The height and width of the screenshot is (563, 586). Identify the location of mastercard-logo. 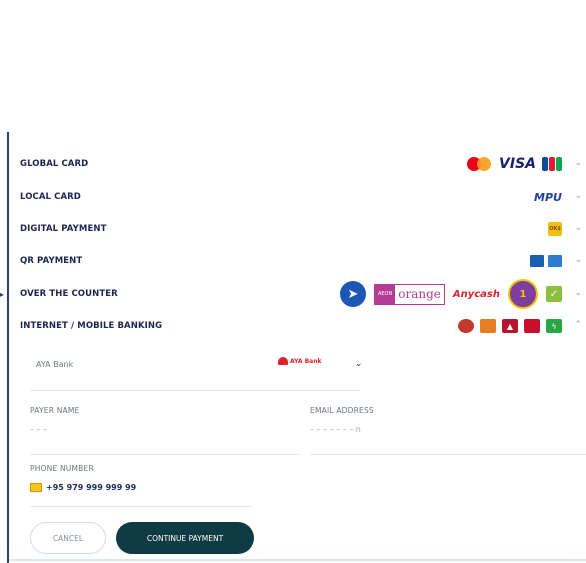
(480, 164).